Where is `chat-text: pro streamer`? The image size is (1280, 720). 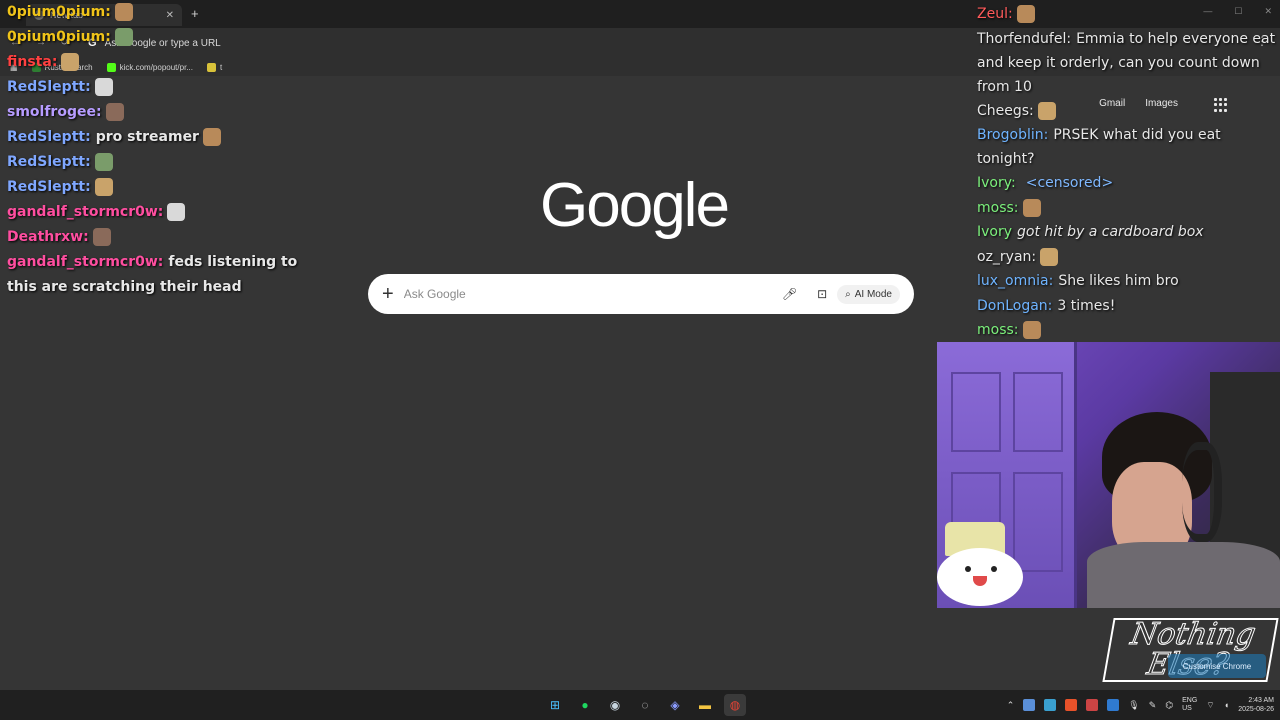 chat-text: pro streamer is located at coordinates (147, 137).